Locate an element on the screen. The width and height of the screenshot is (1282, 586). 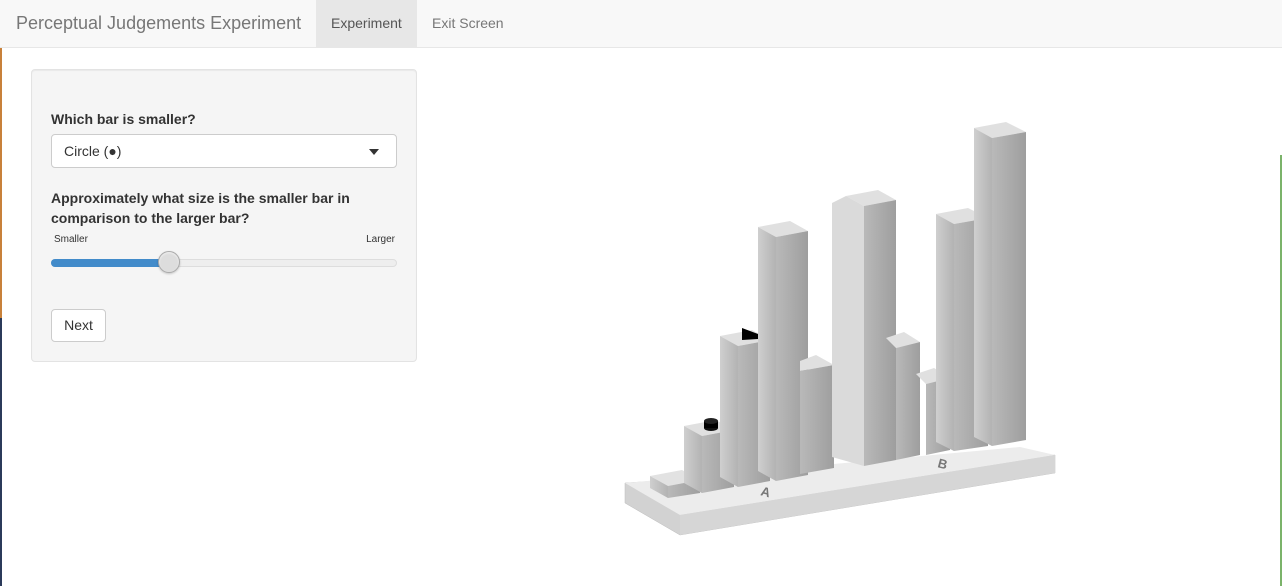
slider-handle is located at coordinates (168, 262).